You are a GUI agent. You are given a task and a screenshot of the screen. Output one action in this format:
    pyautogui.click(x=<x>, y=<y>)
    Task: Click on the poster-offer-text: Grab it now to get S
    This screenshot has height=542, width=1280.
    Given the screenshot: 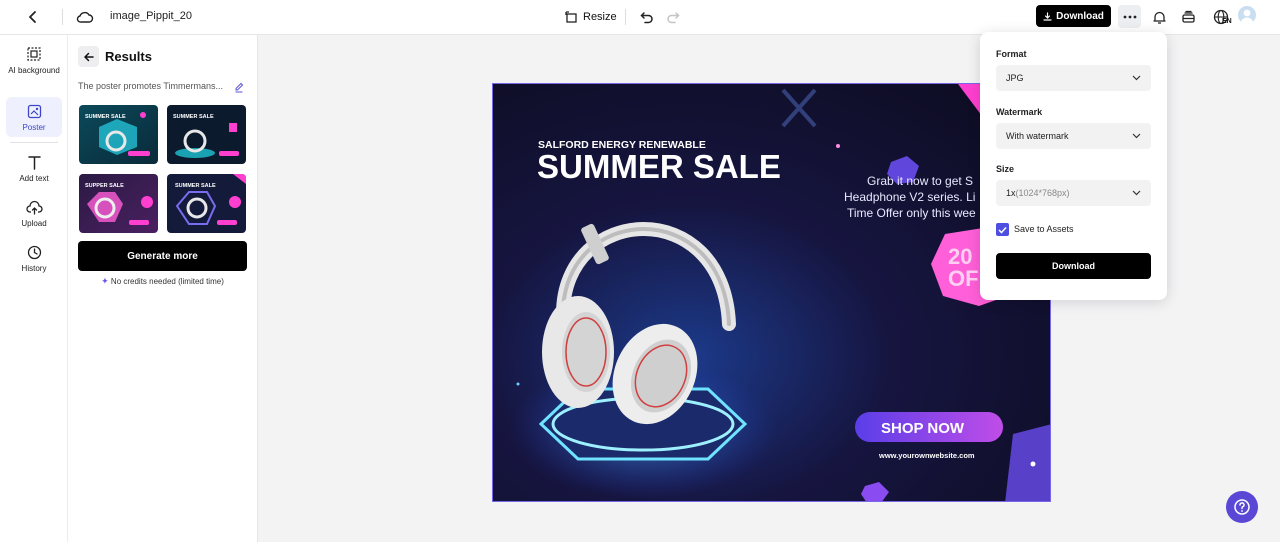 What is the action you would take?
    pyautogui.click(x=920, y=181)
    